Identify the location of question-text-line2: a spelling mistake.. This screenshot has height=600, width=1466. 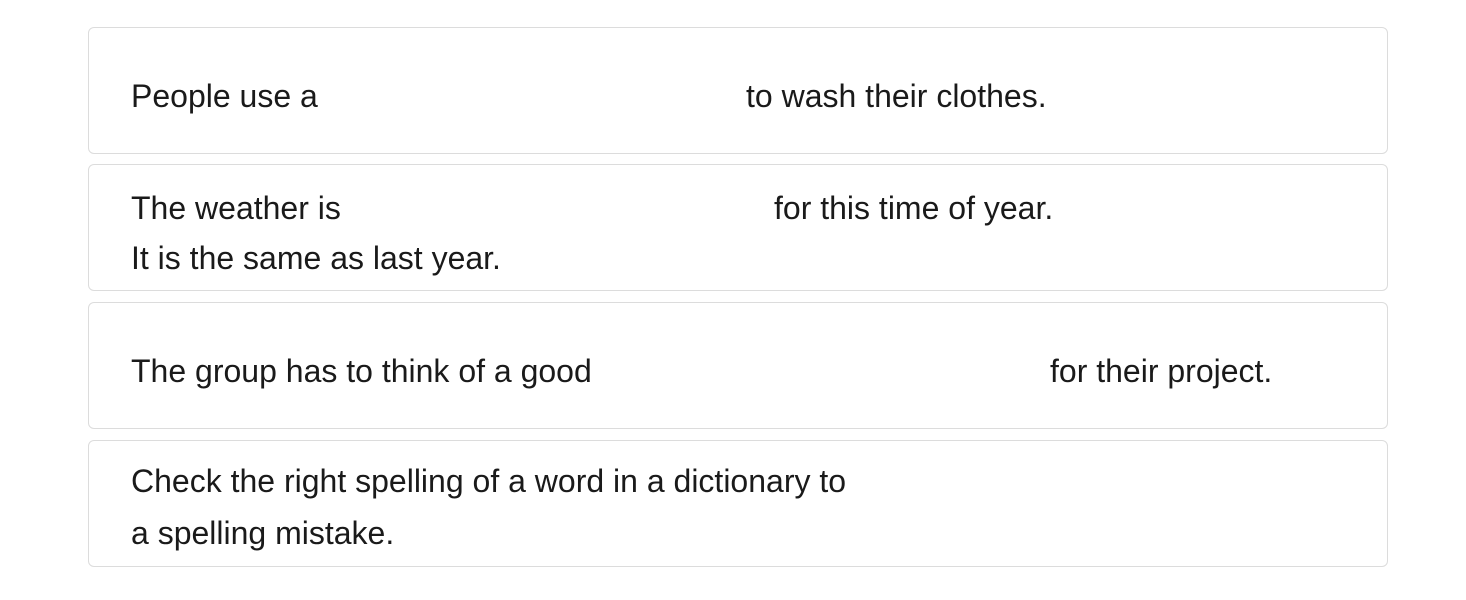
(263, 533).